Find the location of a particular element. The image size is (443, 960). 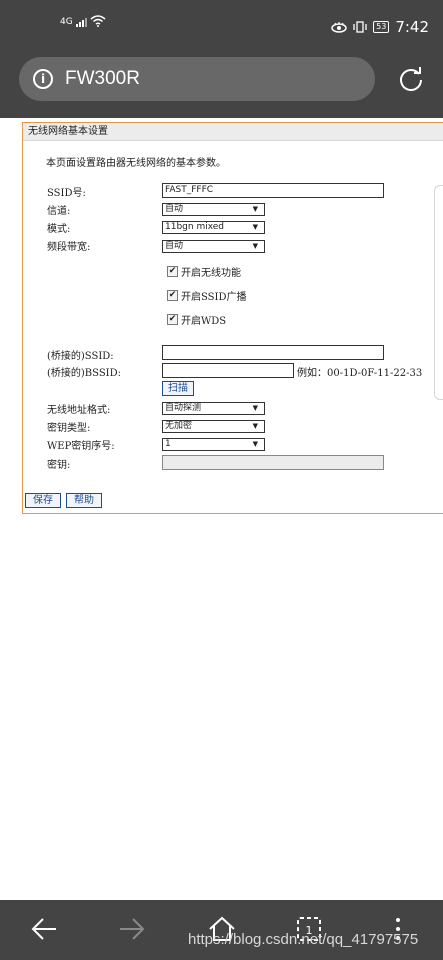

battery-icon: 53 is located at coordinates (381, 27).